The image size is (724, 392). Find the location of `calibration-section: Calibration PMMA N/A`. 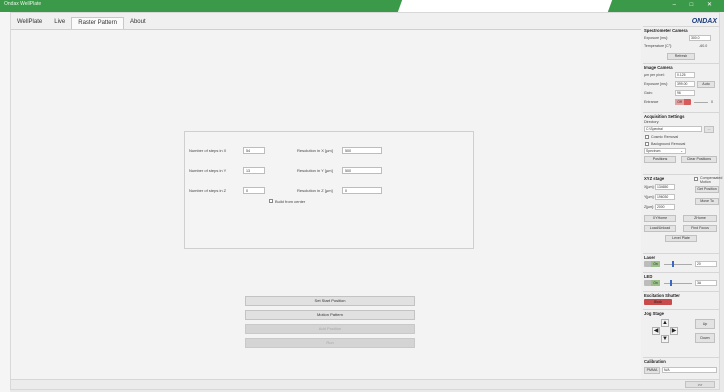

calibration-section: Calibration PMMA N/A is located at coordinates (681, 366).